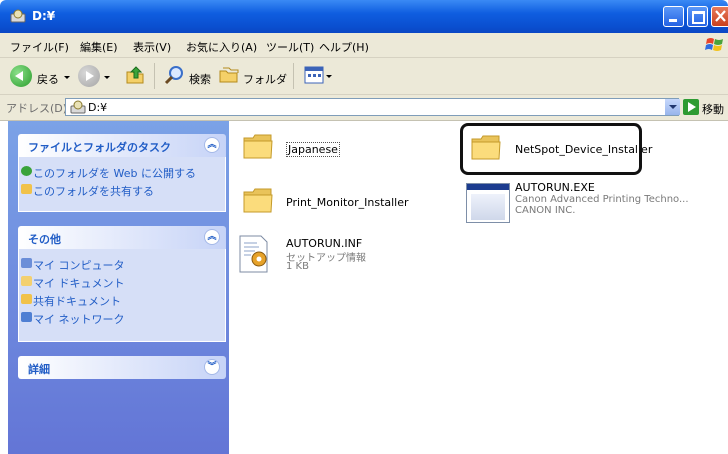 This screenshot has width=728, height=454. Describe the element at coordinates (200, 79) in the screenshot. I see `search-label: 検索` at that location.